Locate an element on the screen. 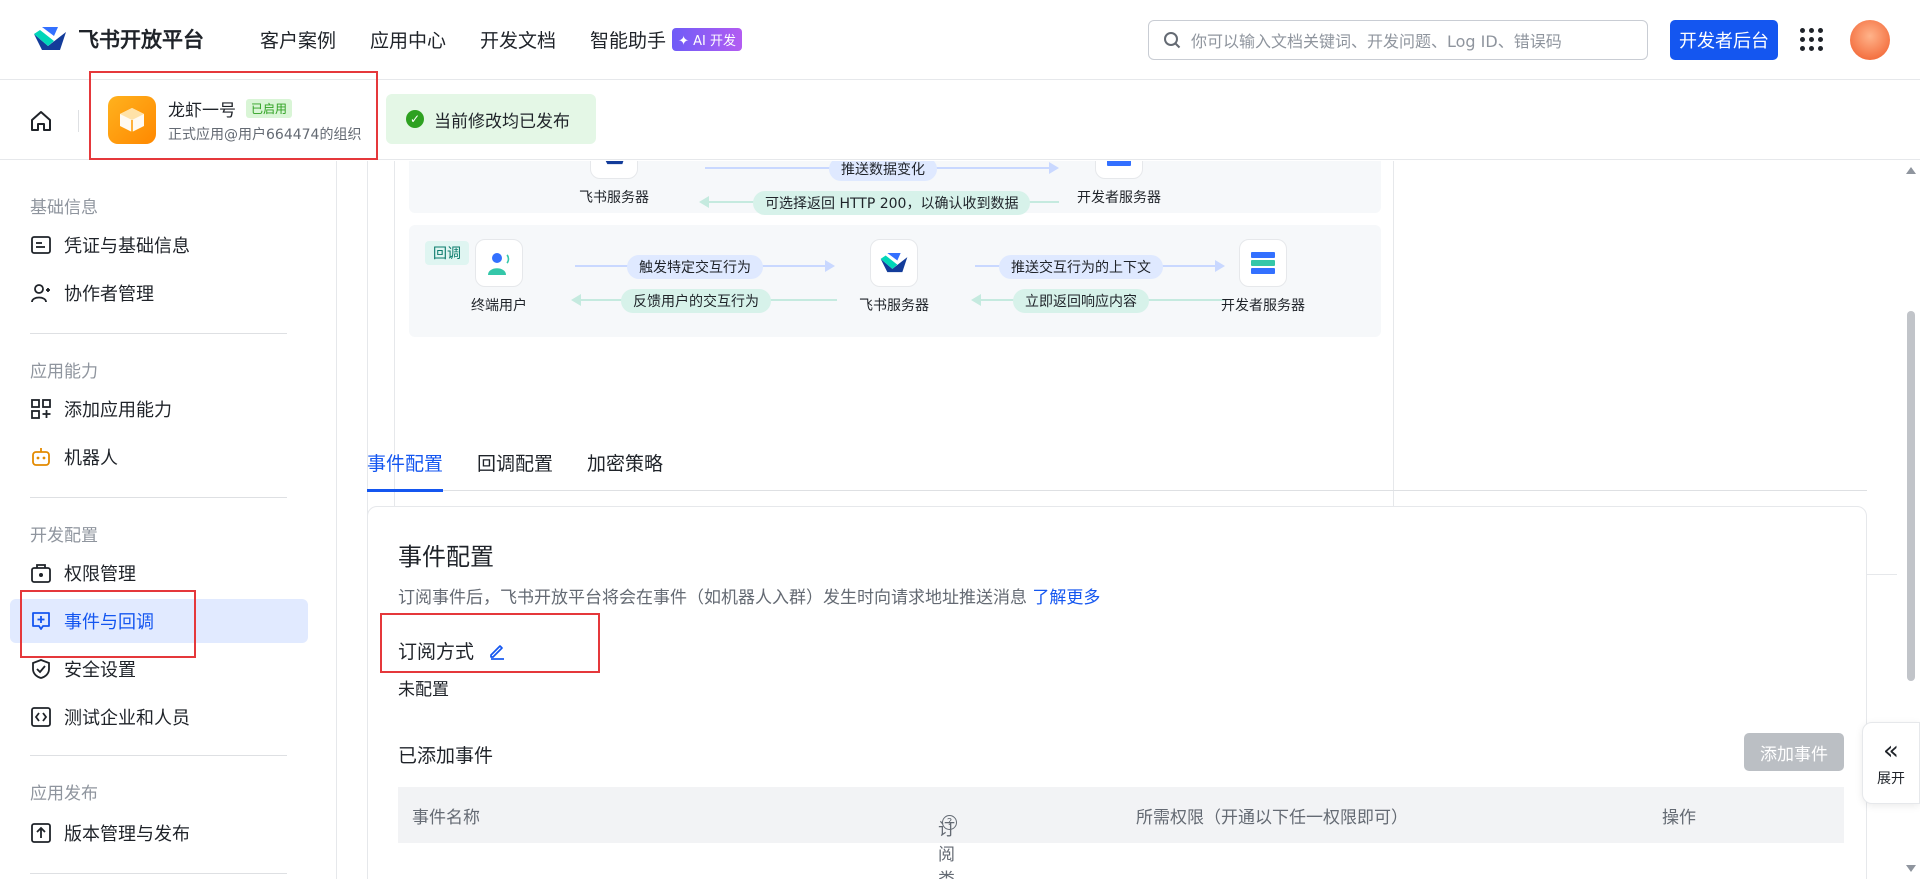  sidebar-item-label: 凭证与基础信息 is located at coordinates (127, 246).